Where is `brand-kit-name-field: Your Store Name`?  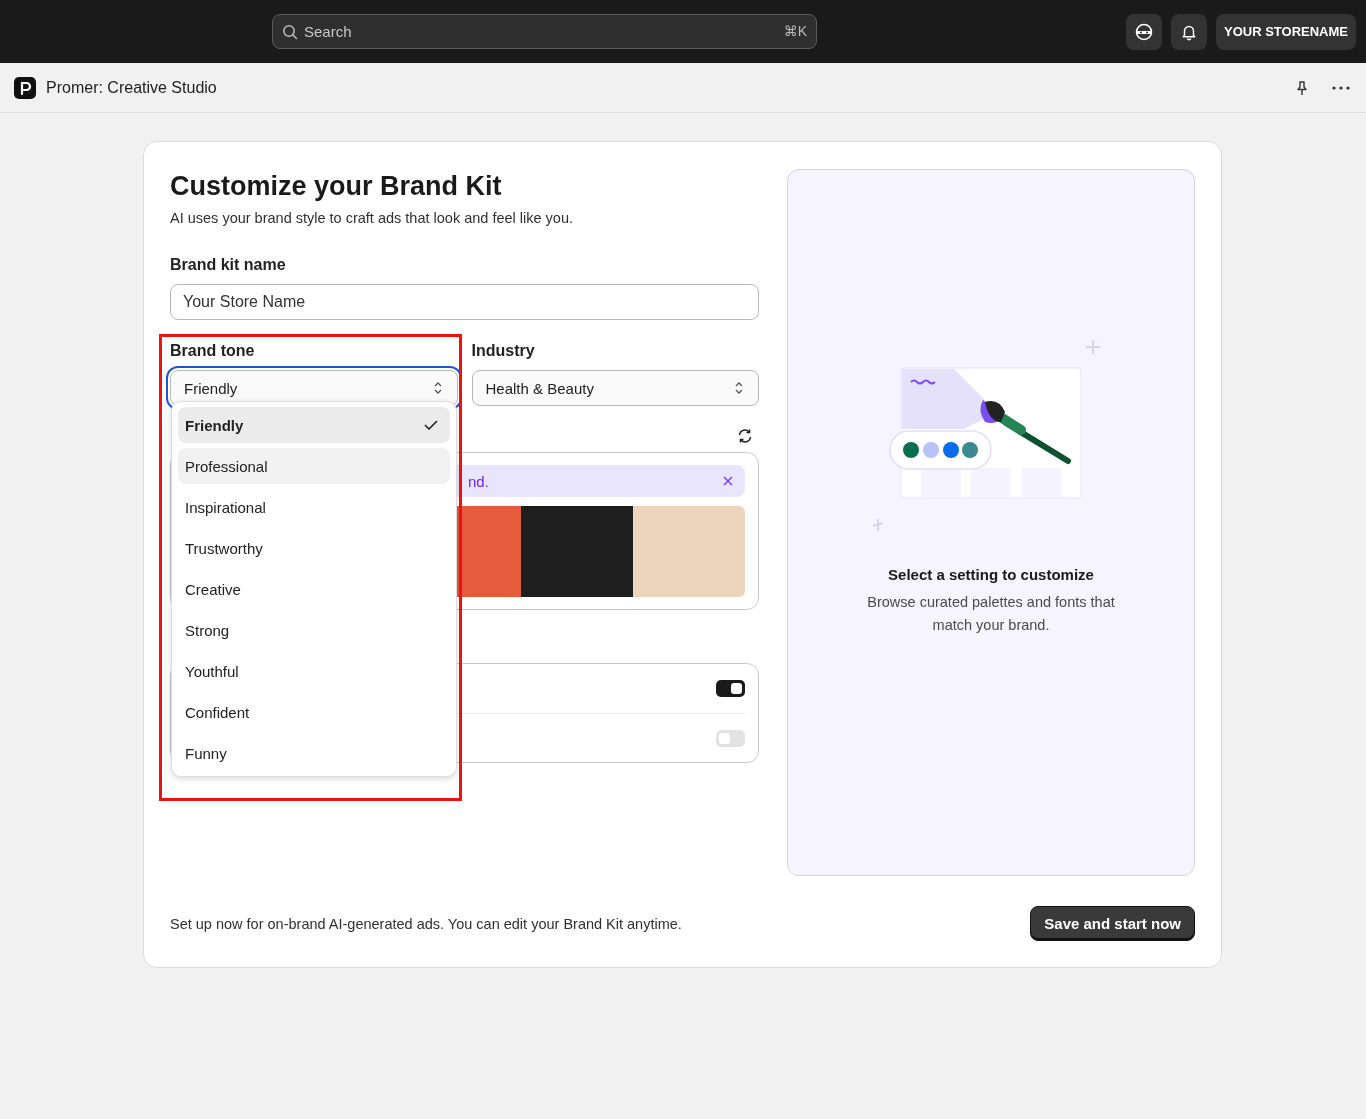 brand-kit-name-field: Your Store Name is located at coordinates (464, 302).